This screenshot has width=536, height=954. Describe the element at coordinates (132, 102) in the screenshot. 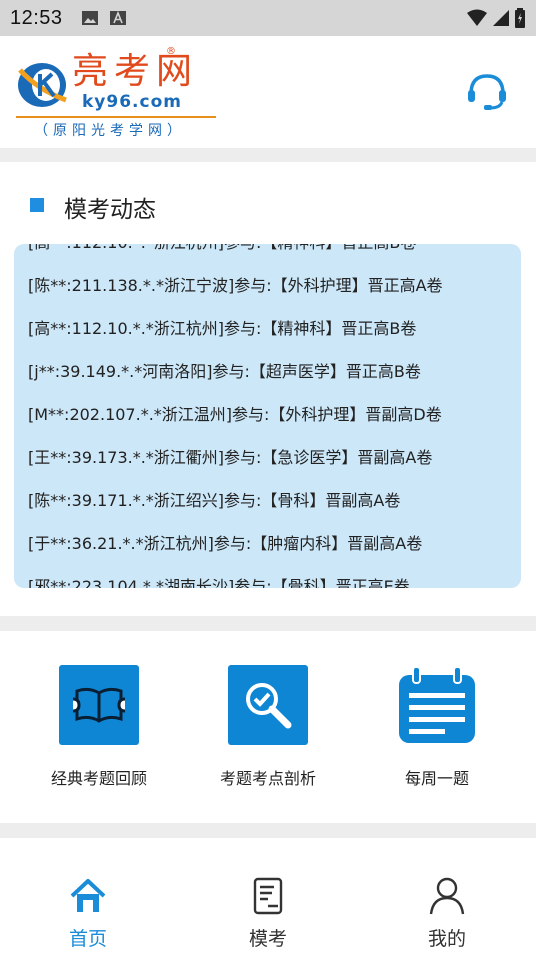

I see `logo-domain: ky96.com` at that location.